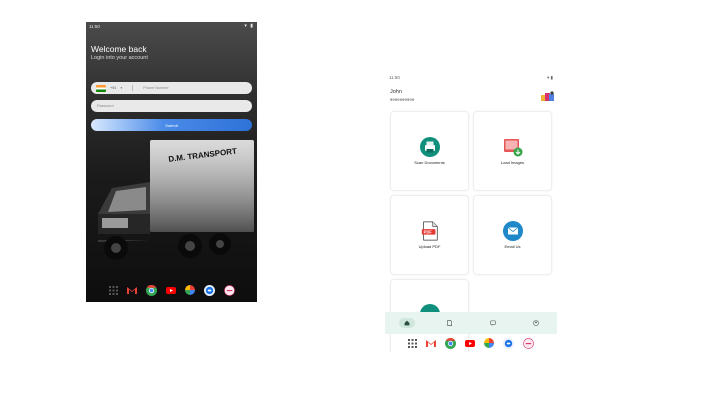 Image resolution: width=711 pixels, height=400 pixels. I want to click on document-icon, so click(449, 323).